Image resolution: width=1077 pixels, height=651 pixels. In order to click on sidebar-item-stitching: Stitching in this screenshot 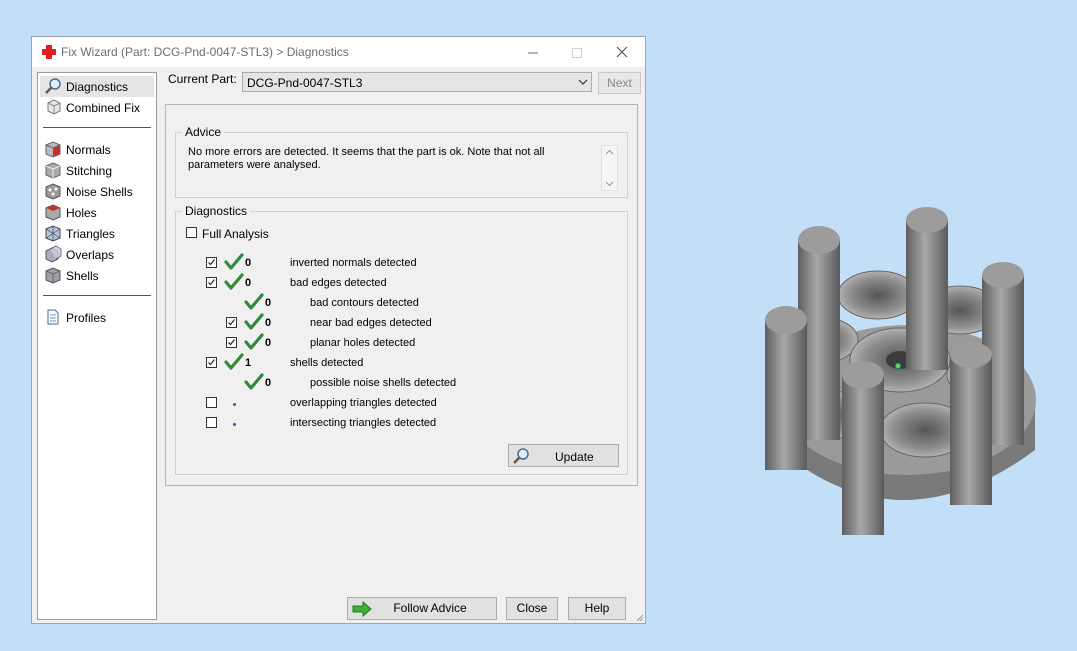, I will do `click(97, 170)`.